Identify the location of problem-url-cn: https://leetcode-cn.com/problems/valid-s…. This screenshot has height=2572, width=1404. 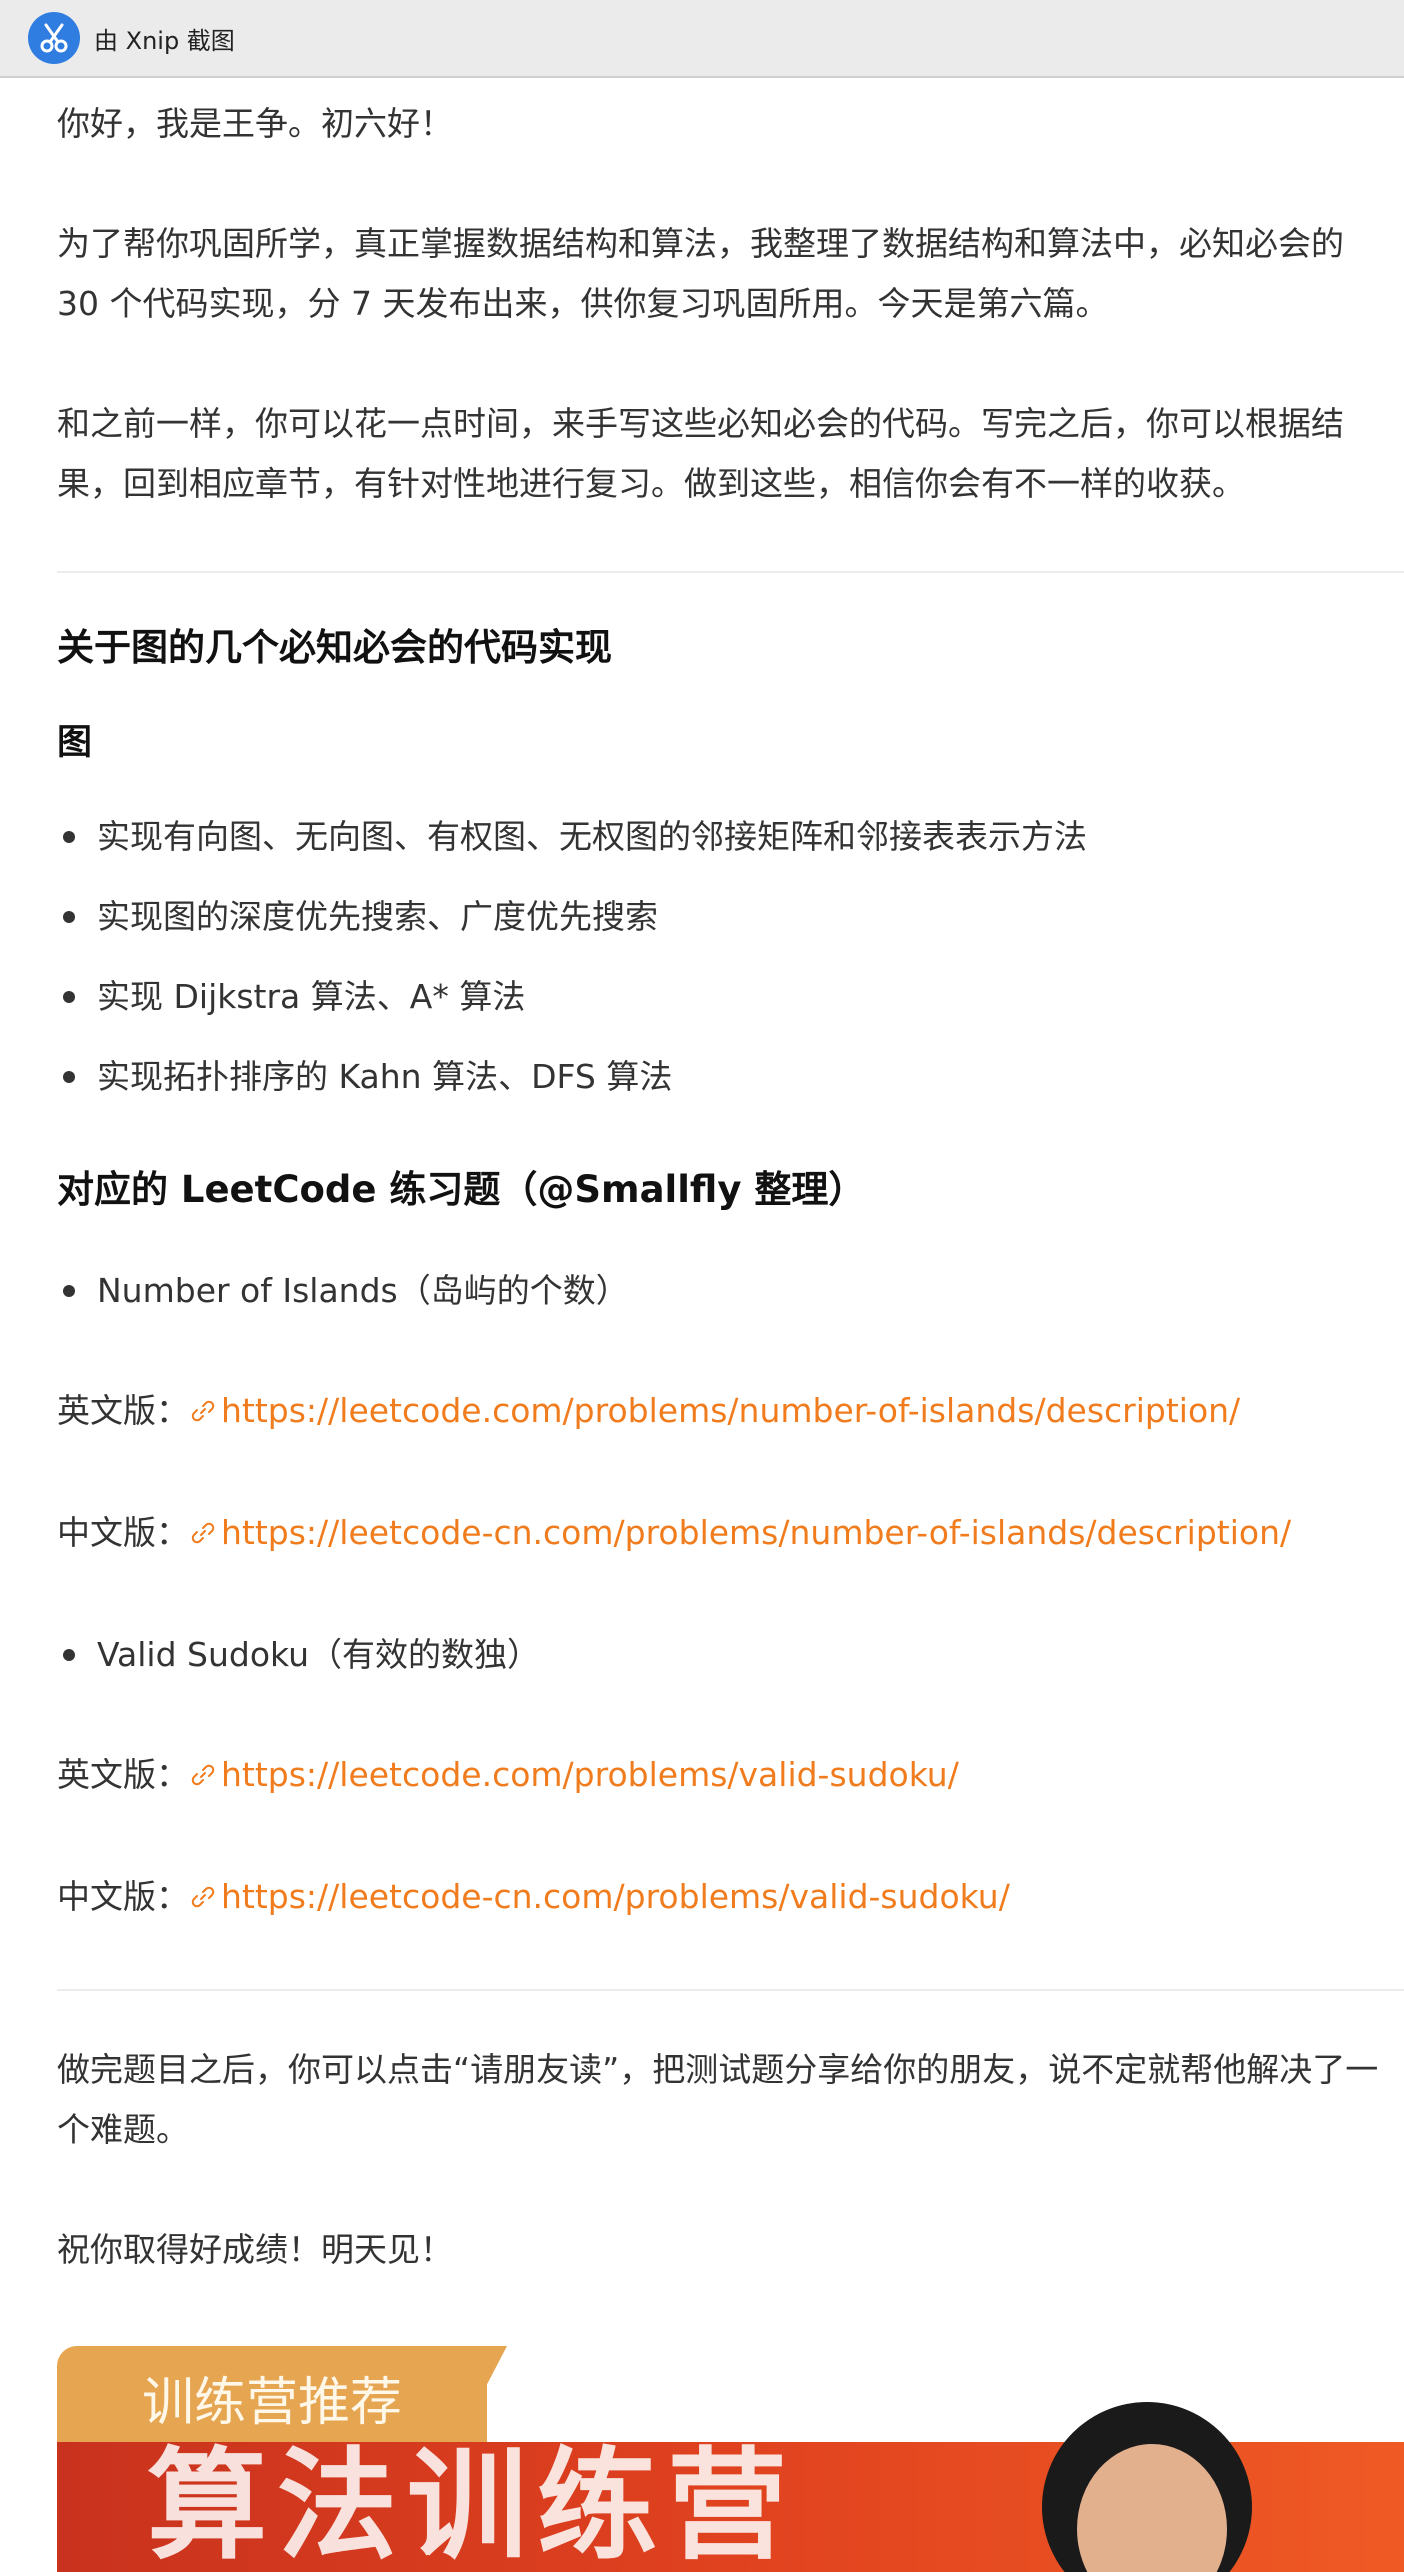
(615, 1897).